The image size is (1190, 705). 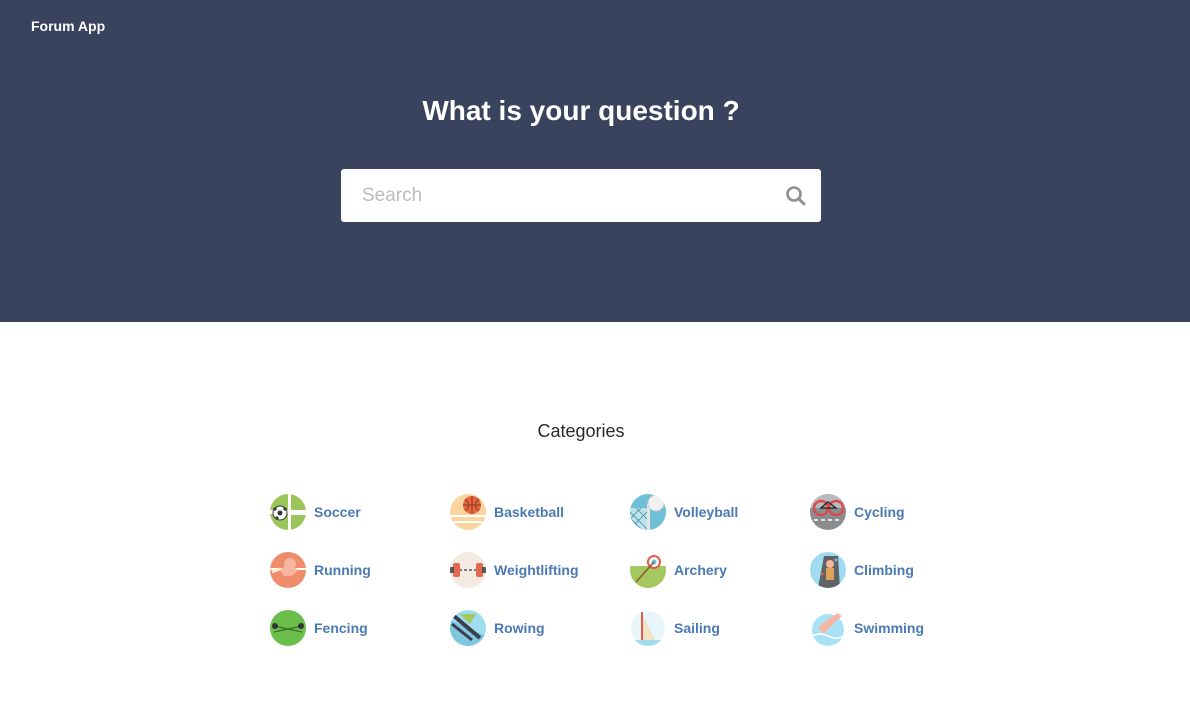 What do you see at coordinates (700, 570) in the screenshot?
I see `category-label: Archery` at bounding box center [700, 570].